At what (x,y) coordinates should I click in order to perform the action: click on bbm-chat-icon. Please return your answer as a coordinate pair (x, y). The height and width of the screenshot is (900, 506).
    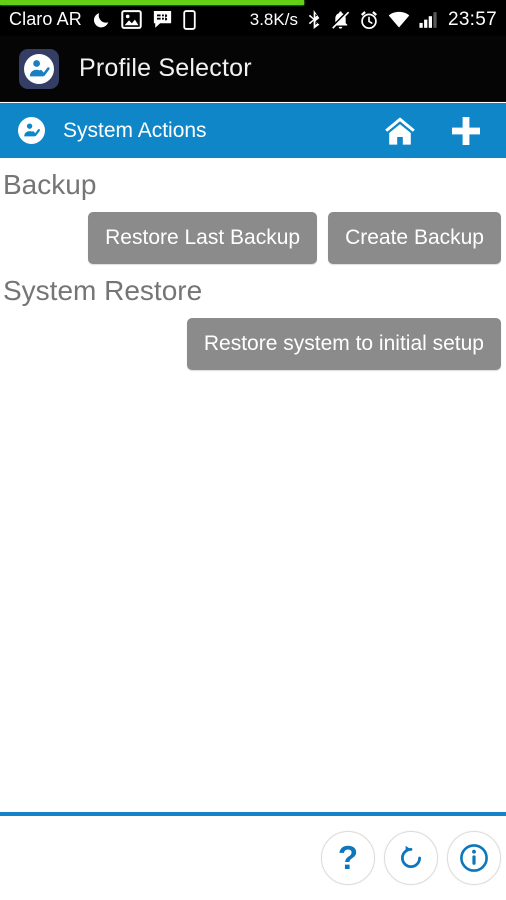
    Looking at the image, I should click on (162, 19).